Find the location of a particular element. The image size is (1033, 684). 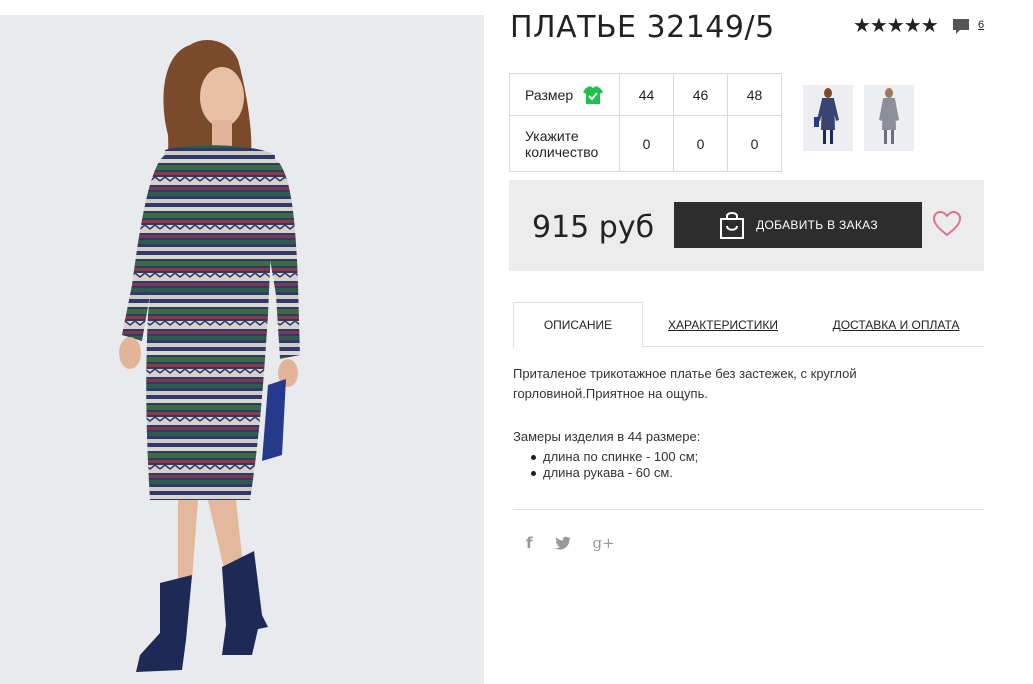

measurement-item: длина рукава - 60 см. is located at coordinates (614, 473).